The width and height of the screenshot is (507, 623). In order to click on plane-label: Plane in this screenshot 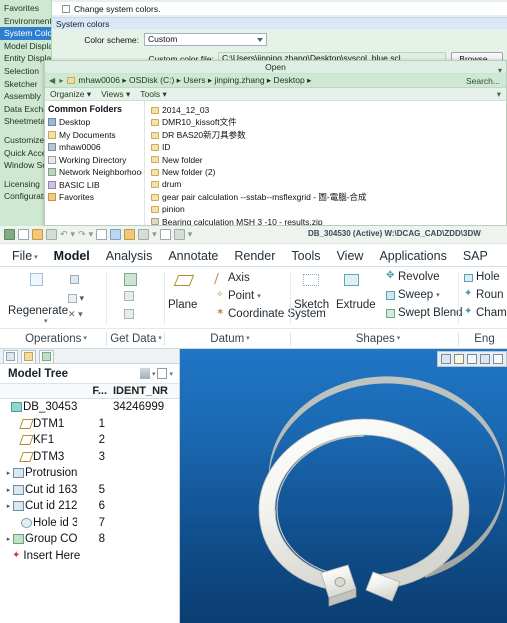, I will do `click(182, 305)`.